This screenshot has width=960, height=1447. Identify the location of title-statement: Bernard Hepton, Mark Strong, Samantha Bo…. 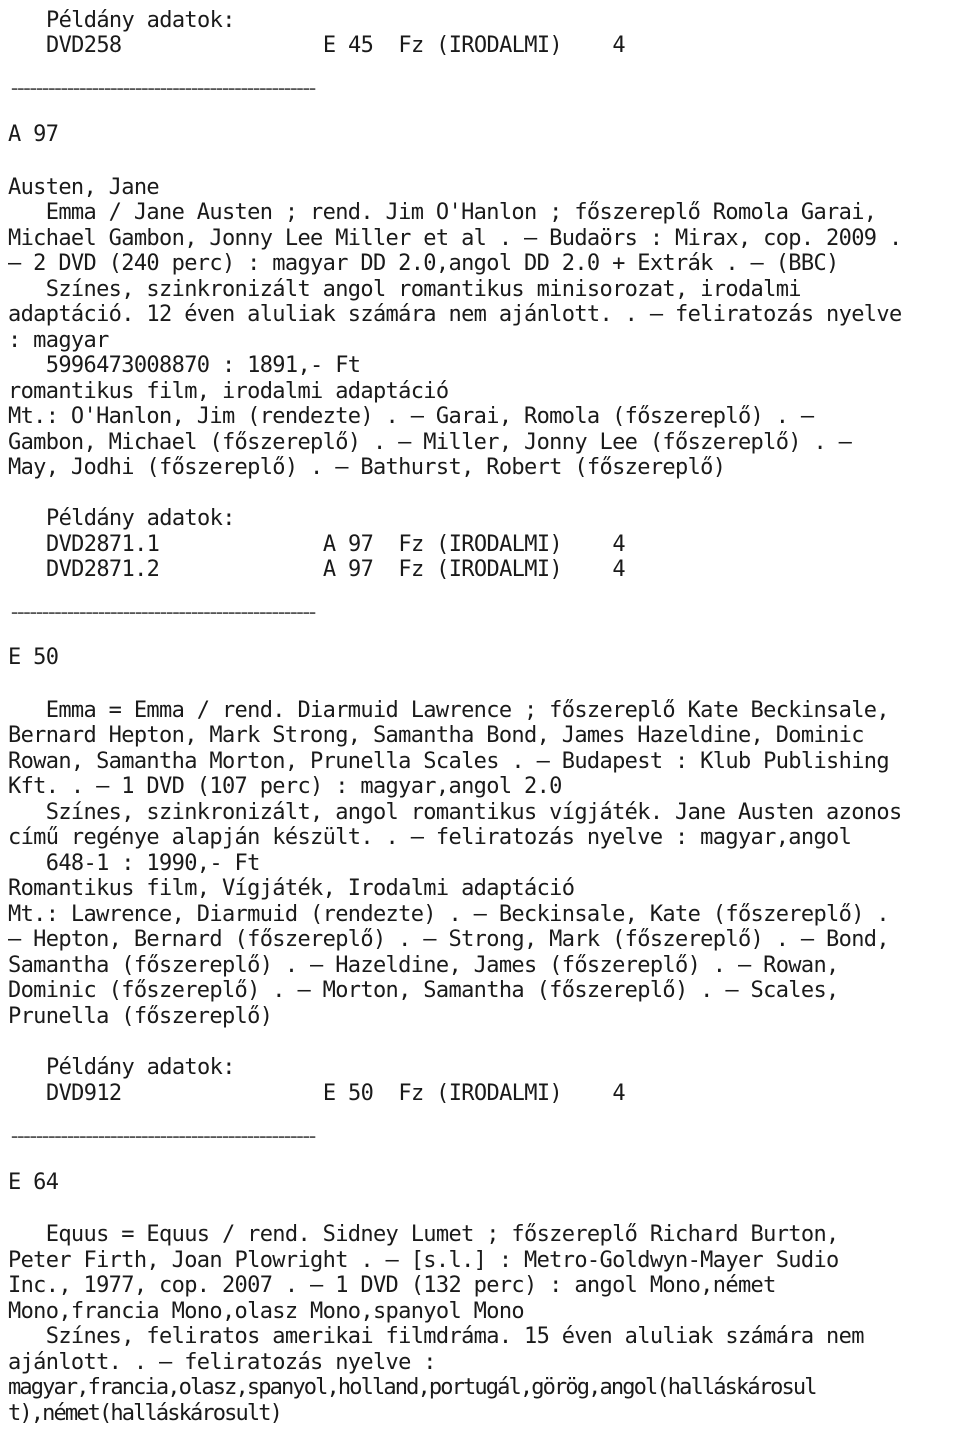
(436, 735).